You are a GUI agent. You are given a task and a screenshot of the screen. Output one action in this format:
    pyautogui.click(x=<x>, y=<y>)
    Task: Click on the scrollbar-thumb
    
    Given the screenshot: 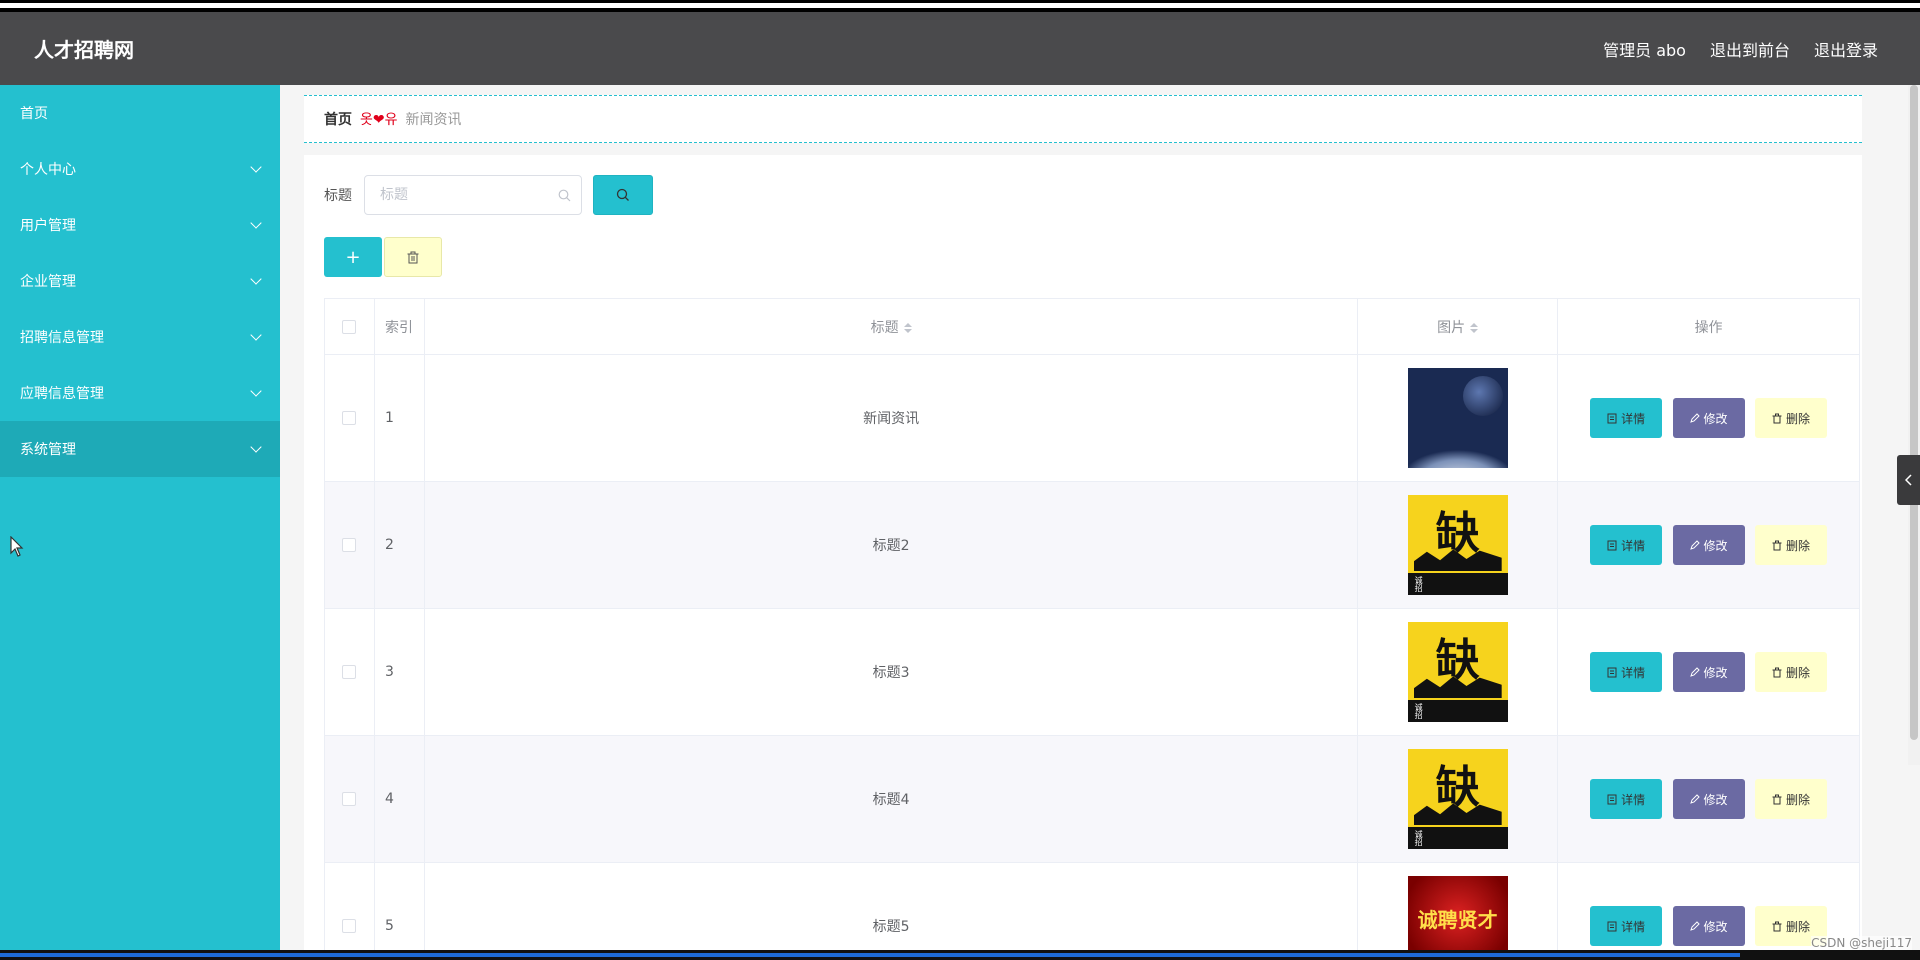 What is the action you would take?
    pyautogui.click(x=1914, y=412)
    